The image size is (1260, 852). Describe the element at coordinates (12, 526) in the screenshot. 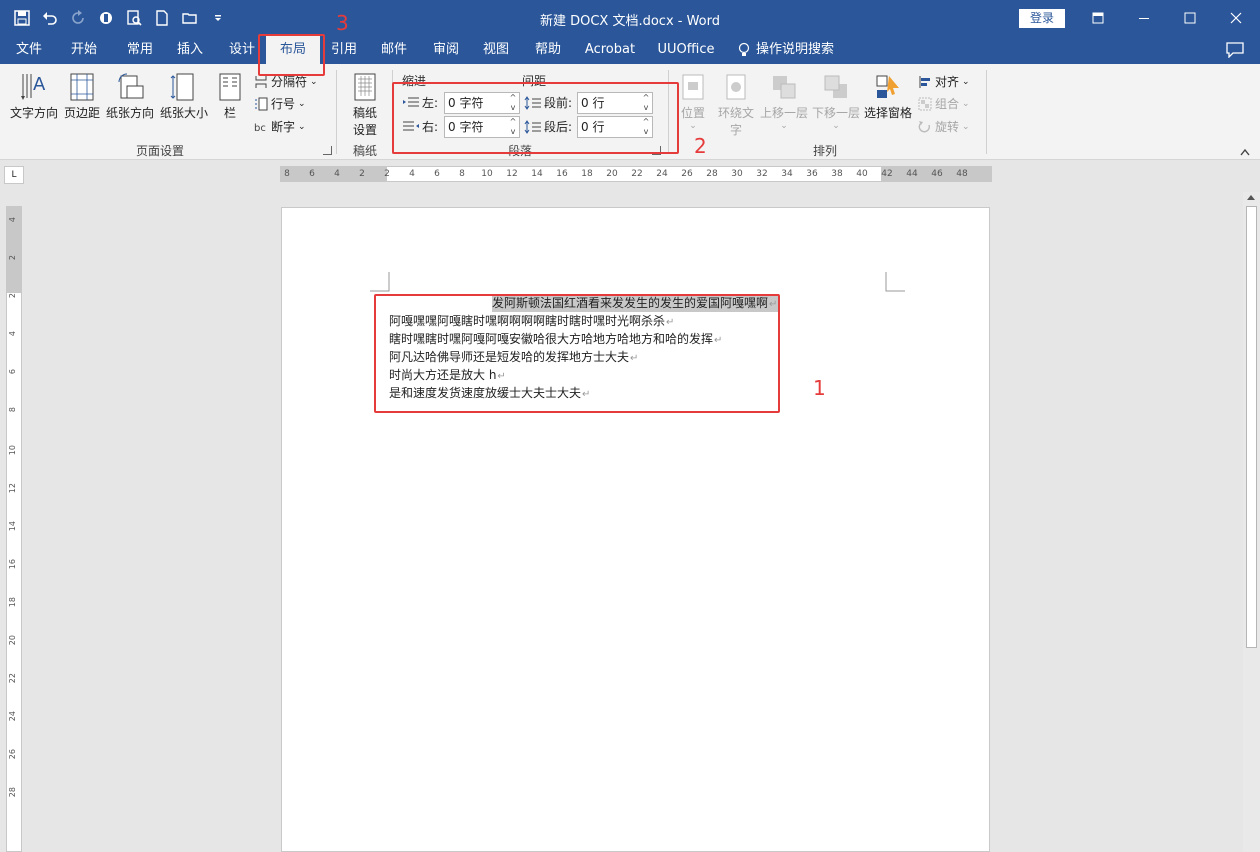

I see `vruler-tick: 14` at that location.